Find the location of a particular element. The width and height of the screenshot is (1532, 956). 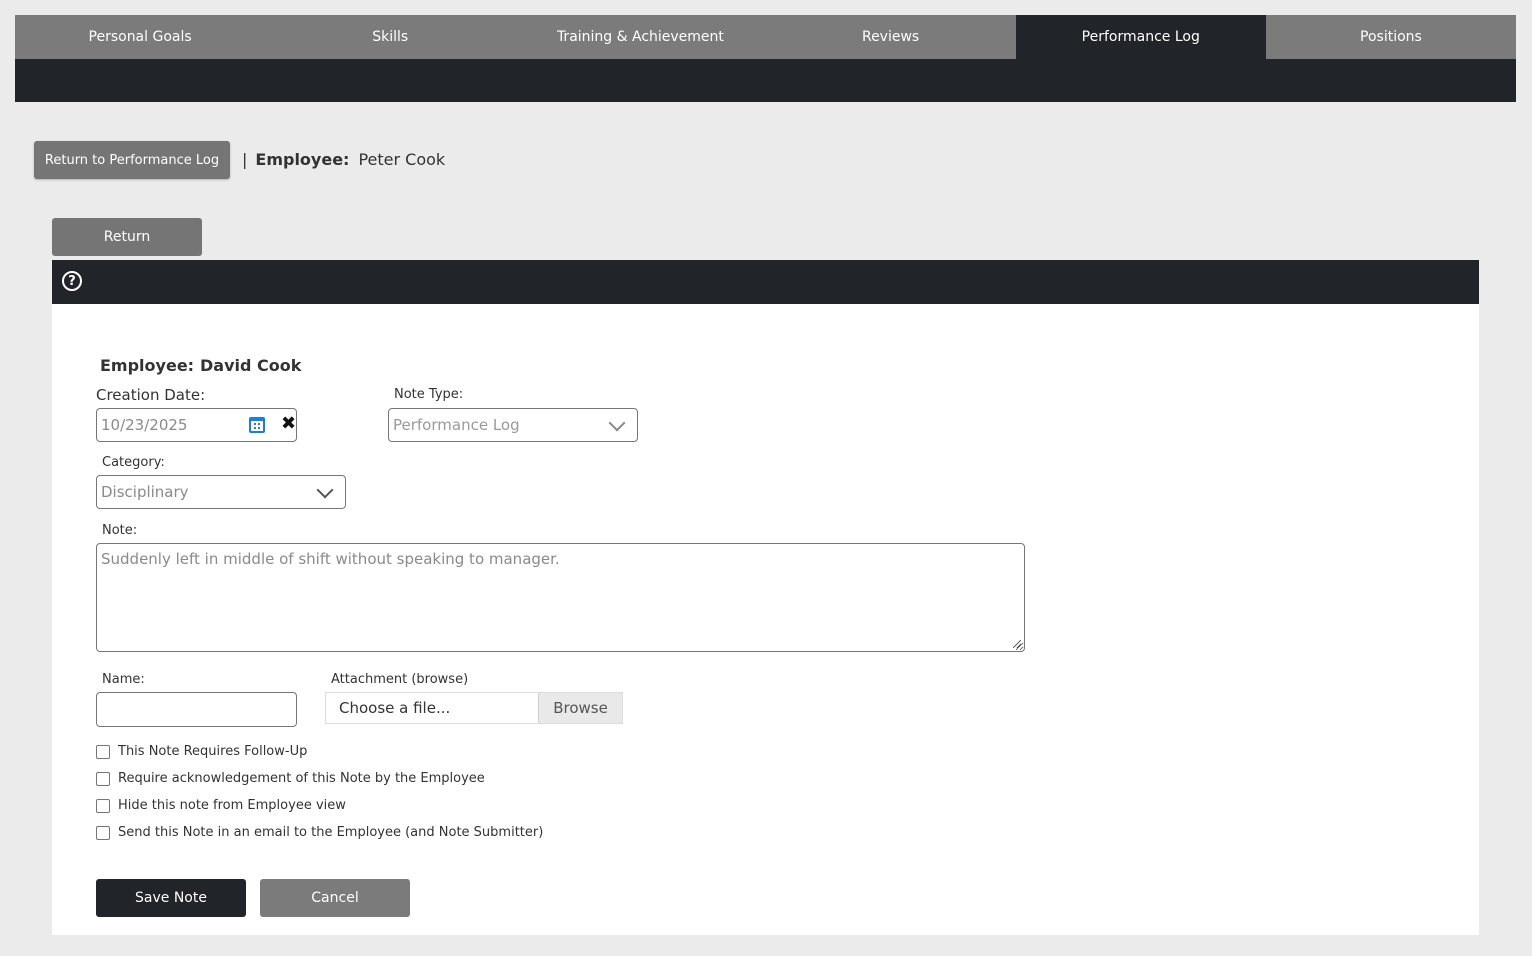

note-type-label: Note Type: is located at coordinates (429, 394).